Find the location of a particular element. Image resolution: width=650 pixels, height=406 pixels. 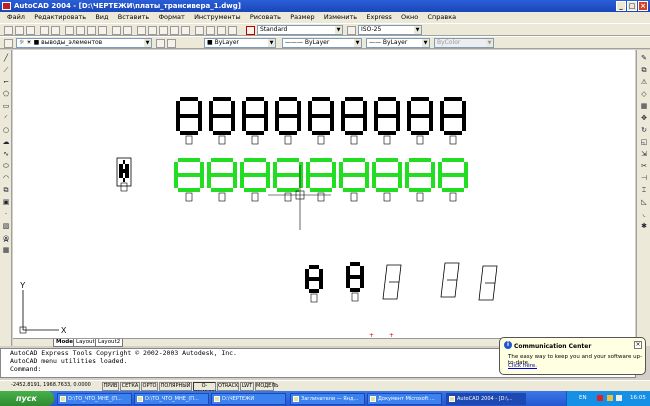

zoom-previous-icon is located at coordinates (185, 30).